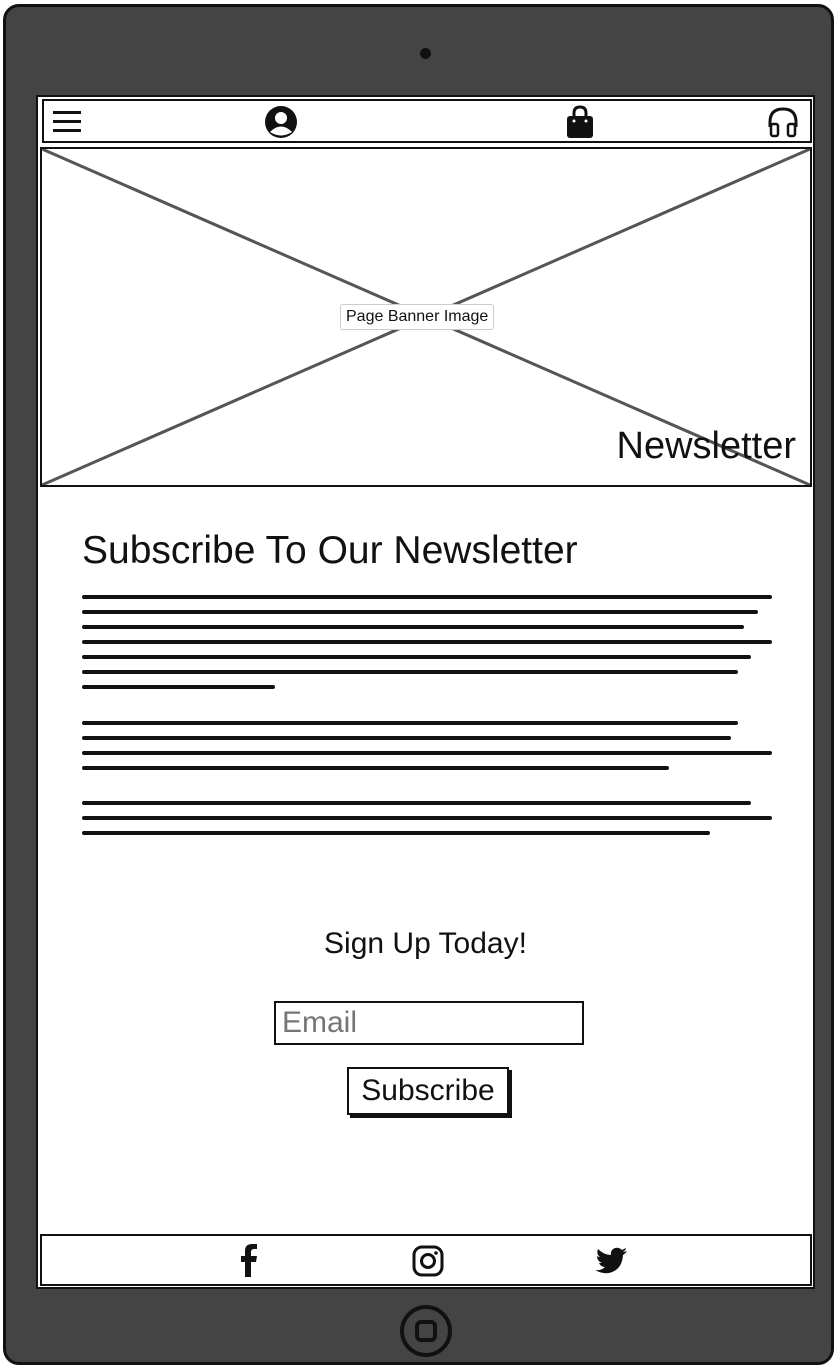 This screenshot has height=1370, width=840. What do you see at coordinates (425, 53) in the screenshot?
I see `camera` at bounding box center [425, 53].